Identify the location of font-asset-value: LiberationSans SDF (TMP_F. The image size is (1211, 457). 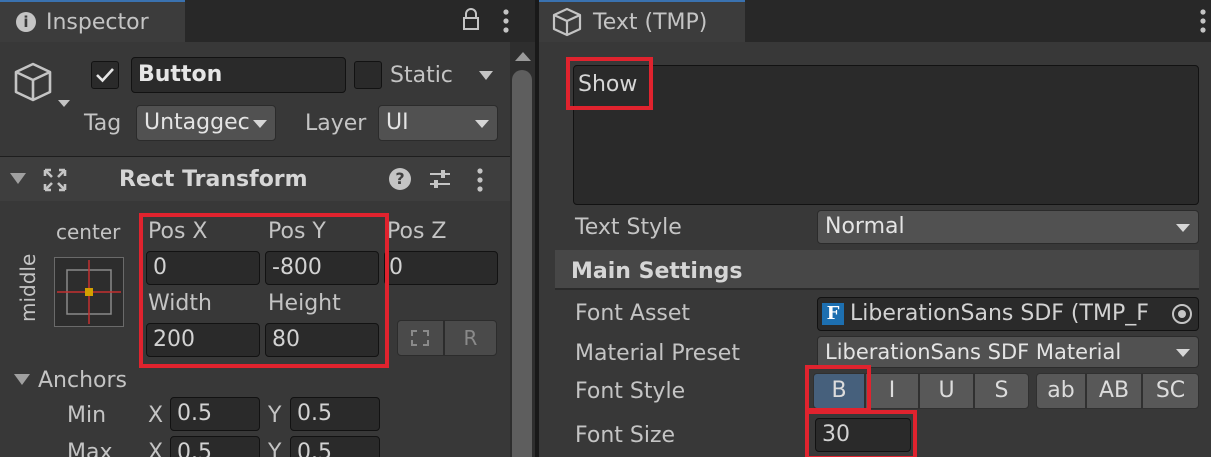
(999, 313).